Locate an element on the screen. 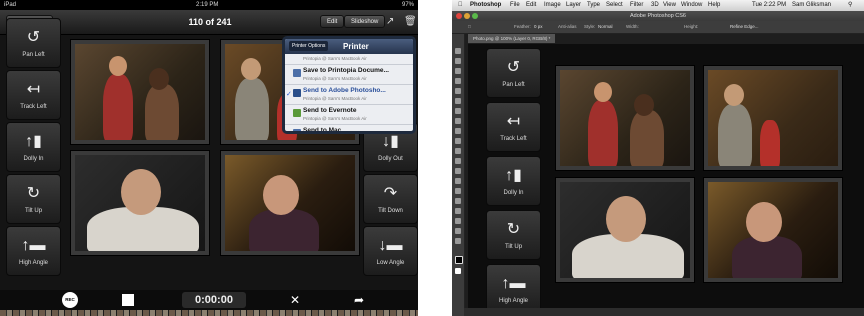  tilt-up-label: Tilt Up is located at coordinates (33, 211).